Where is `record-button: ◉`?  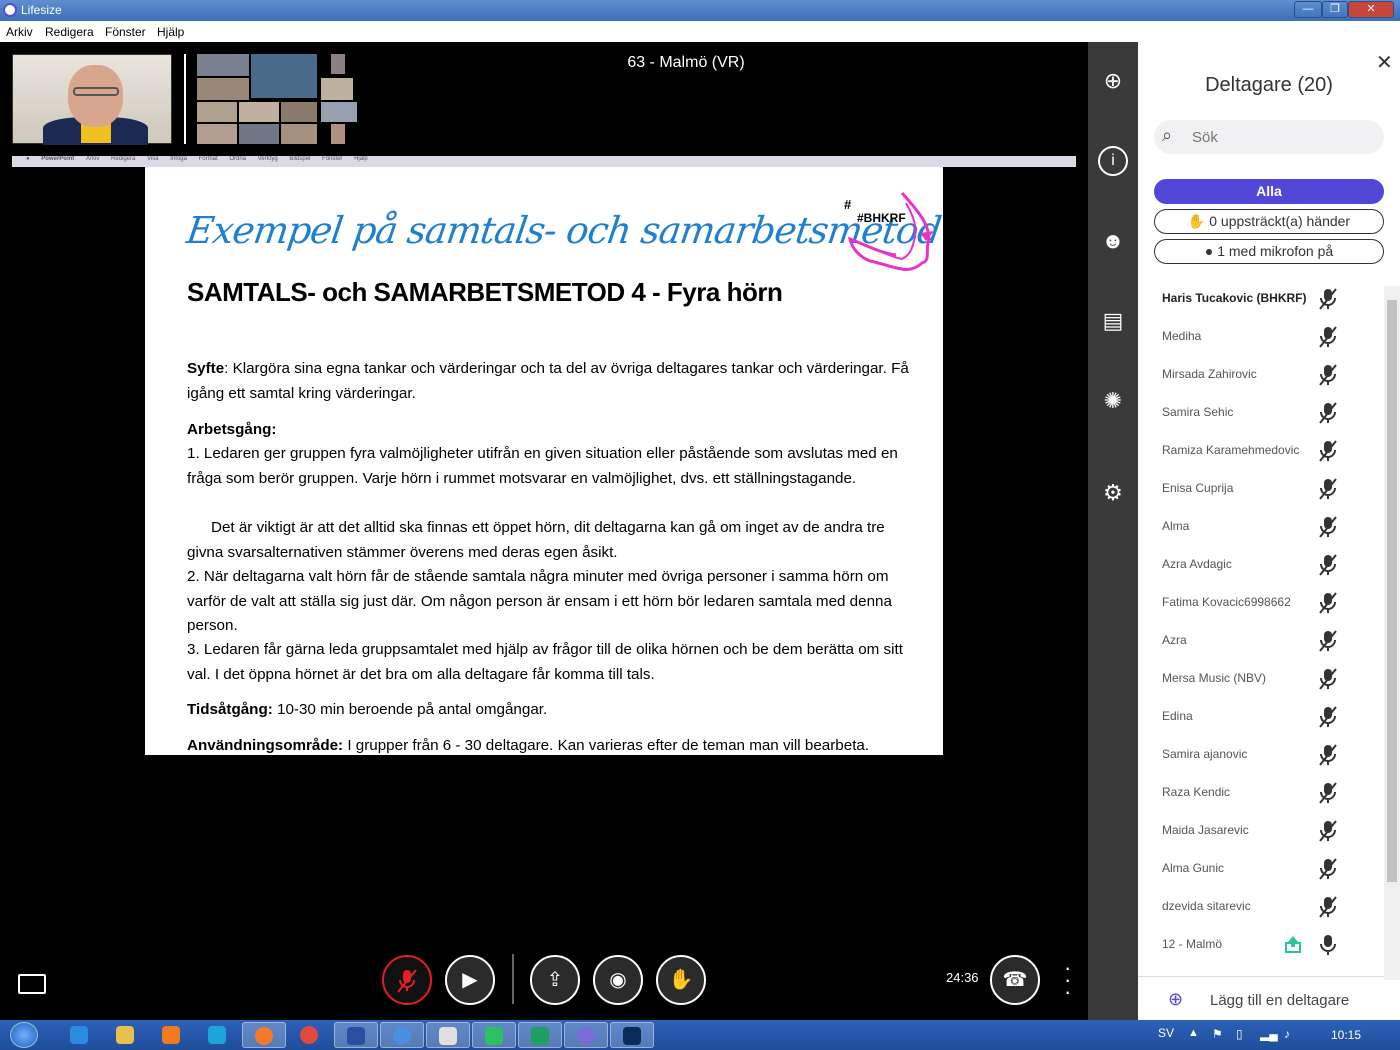
record-button: ◉ is located at coordinates (618, 980).